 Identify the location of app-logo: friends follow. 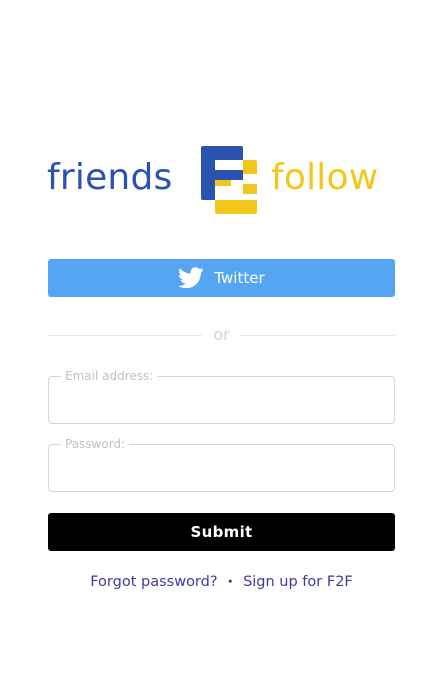
(222, 180).